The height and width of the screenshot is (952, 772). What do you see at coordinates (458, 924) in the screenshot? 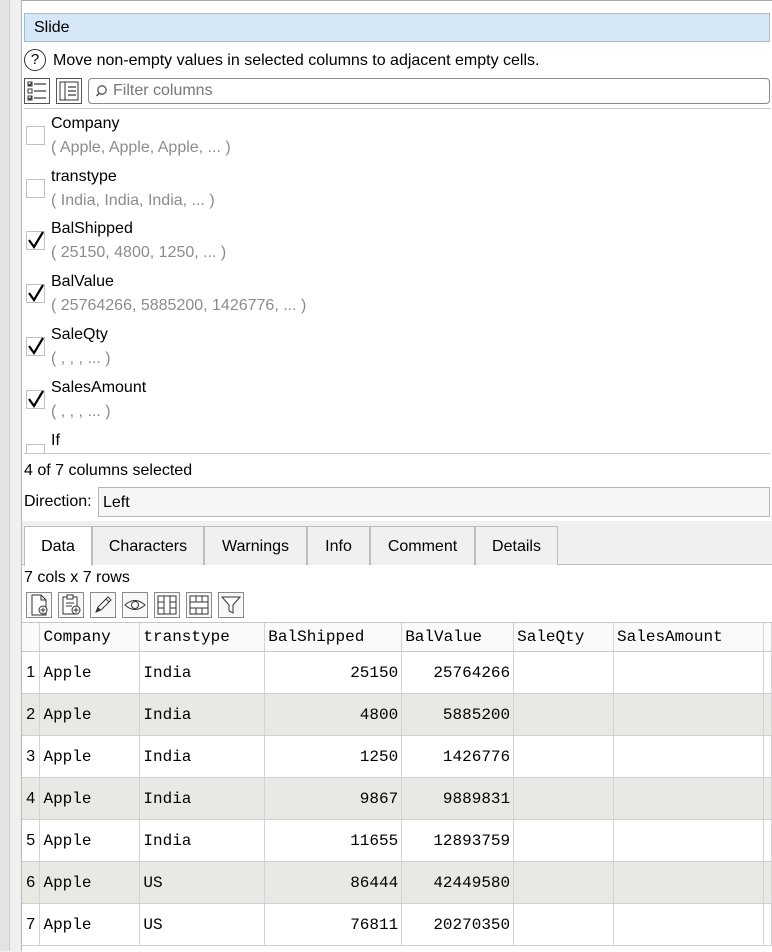
I see `table-cell: 20270350` at bounding box center [458, 924].